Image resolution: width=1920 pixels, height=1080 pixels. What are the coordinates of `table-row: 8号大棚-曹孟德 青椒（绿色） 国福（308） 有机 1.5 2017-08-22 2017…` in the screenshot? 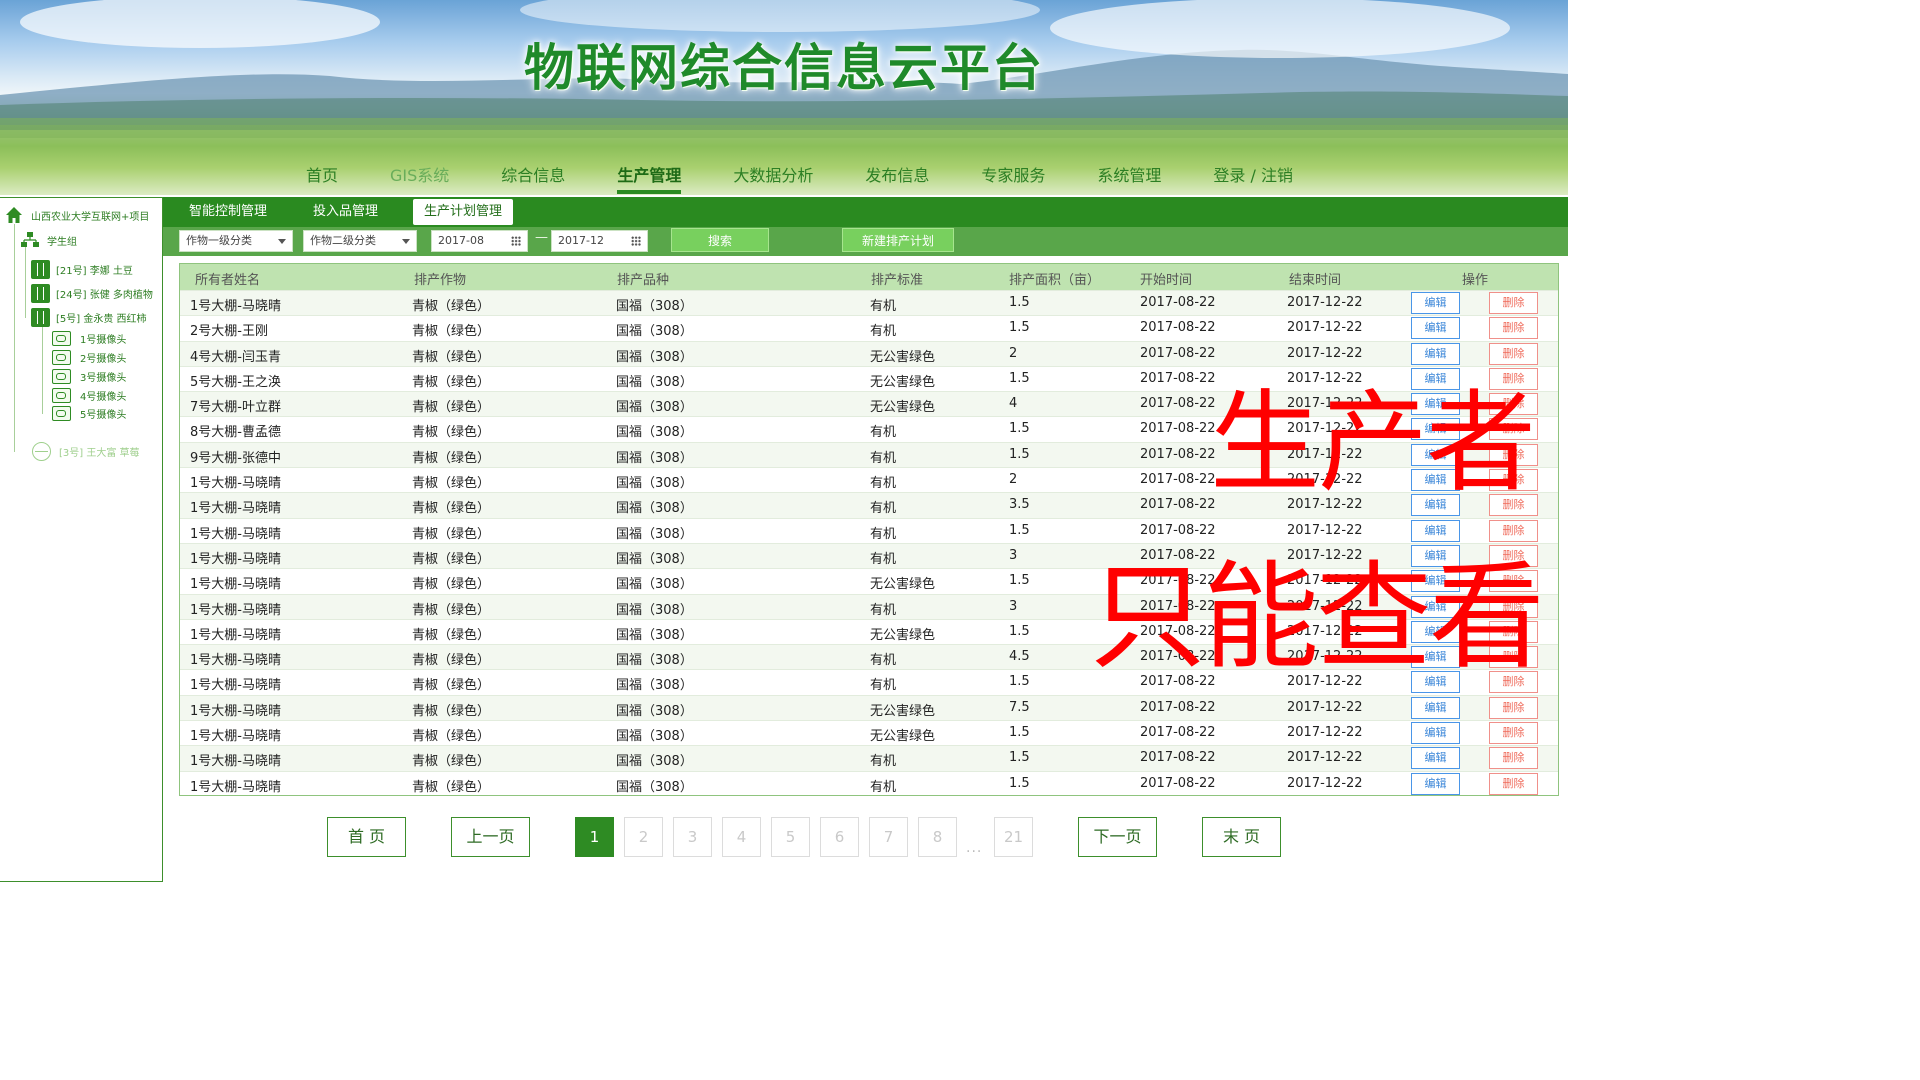 It's located at (869, 428).